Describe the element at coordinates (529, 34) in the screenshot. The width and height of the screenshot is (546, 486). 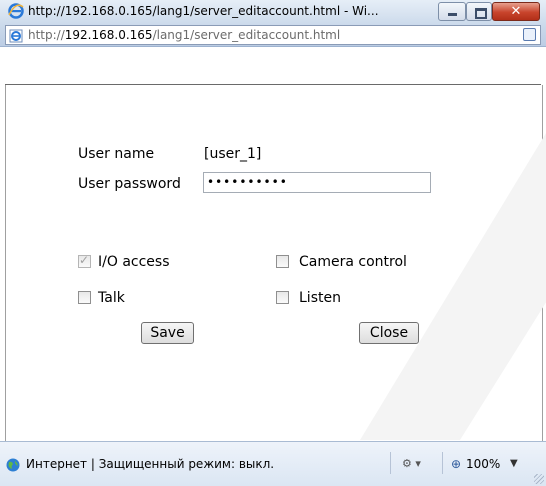
I see `compatibility-view-icon` at that location.